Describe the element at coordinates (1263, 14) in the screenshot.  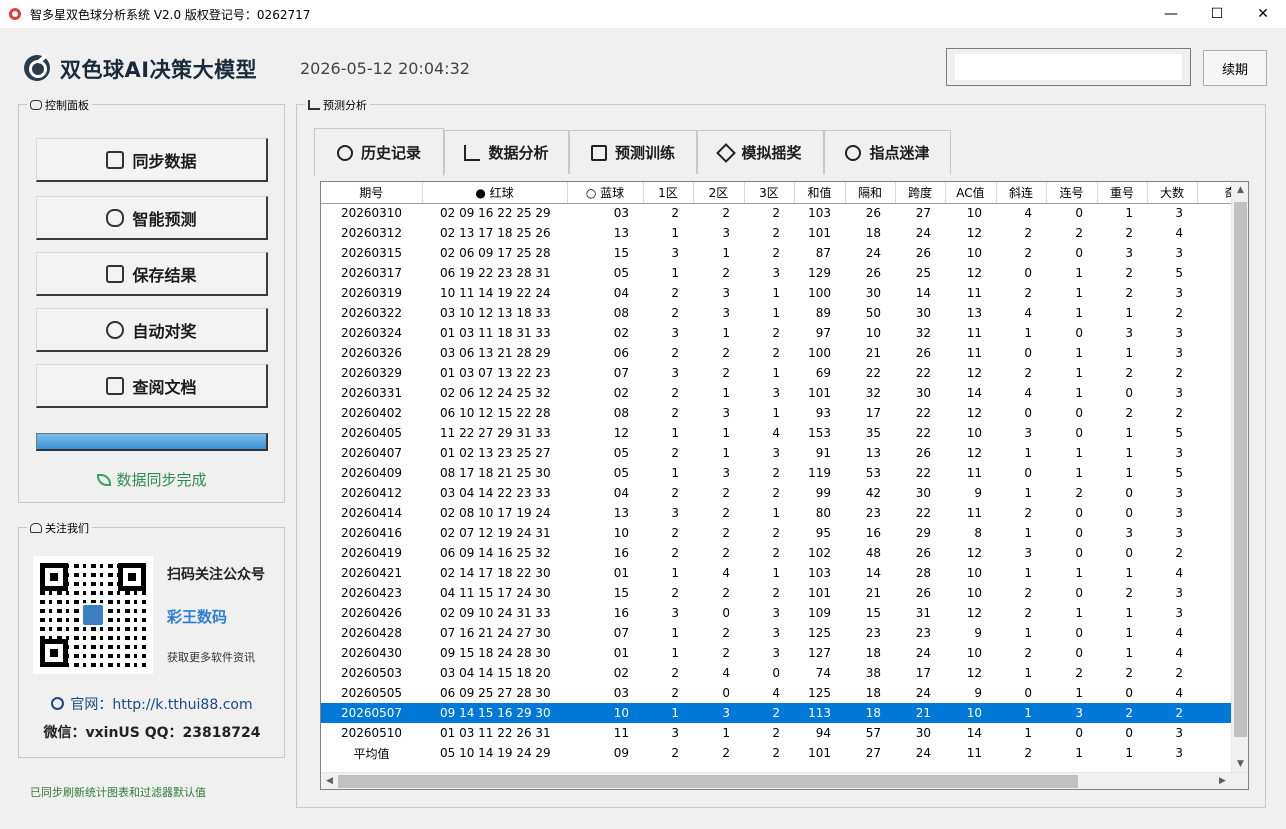
I see `close-button: ✕` at that location.